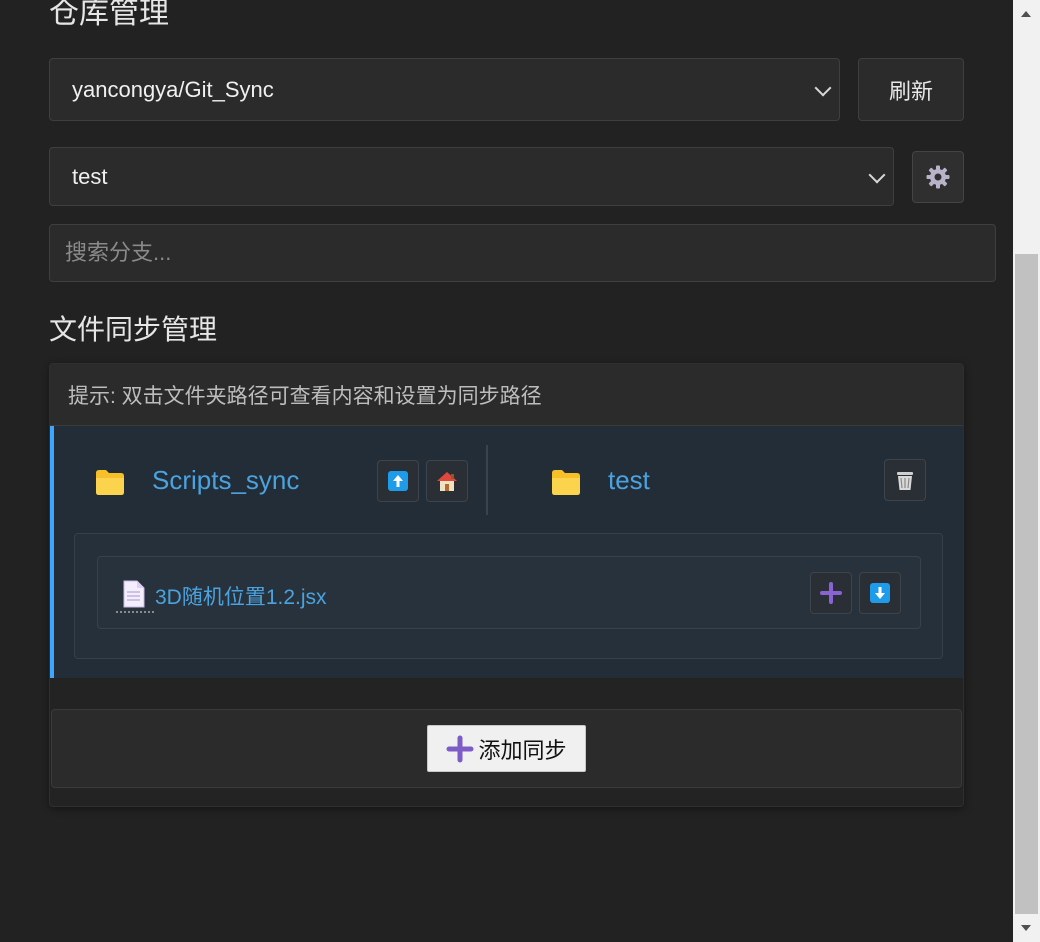 Image resolution: width=1040 pixels, height=942 pixels. What do you see at coordinates (522, 750) in the screenshot?
I see `add-sync-label: 添加同步` at bounding box center [522, 750].